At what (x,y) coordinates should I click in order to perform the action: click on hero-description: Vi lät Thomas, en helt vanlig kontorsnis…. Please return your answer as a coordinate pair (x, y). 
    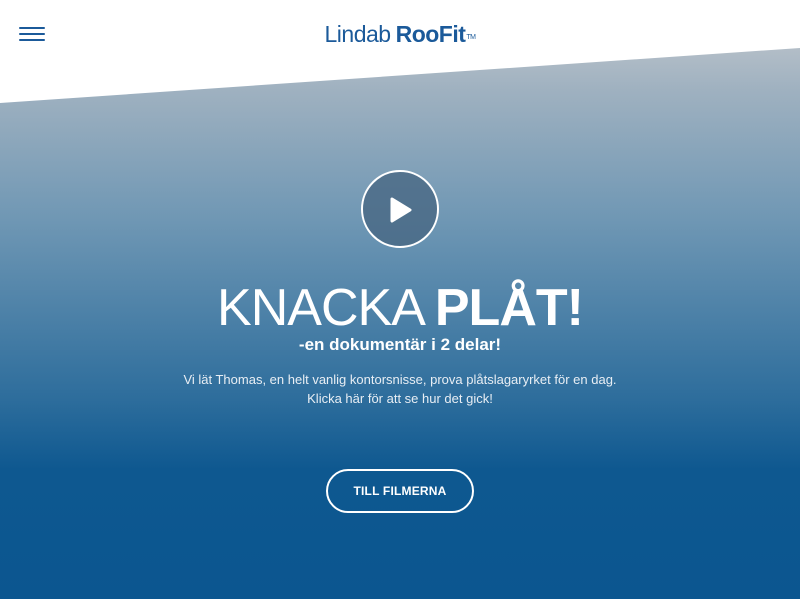
    Looking at the image, I should click on (400, 389).